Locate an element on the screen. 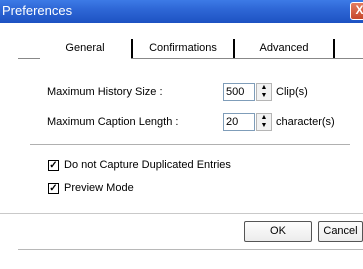 The width and height of the screenshot is (363, 269). tab-confirmations-label: Confirmations is located at coordinates (183, 48).